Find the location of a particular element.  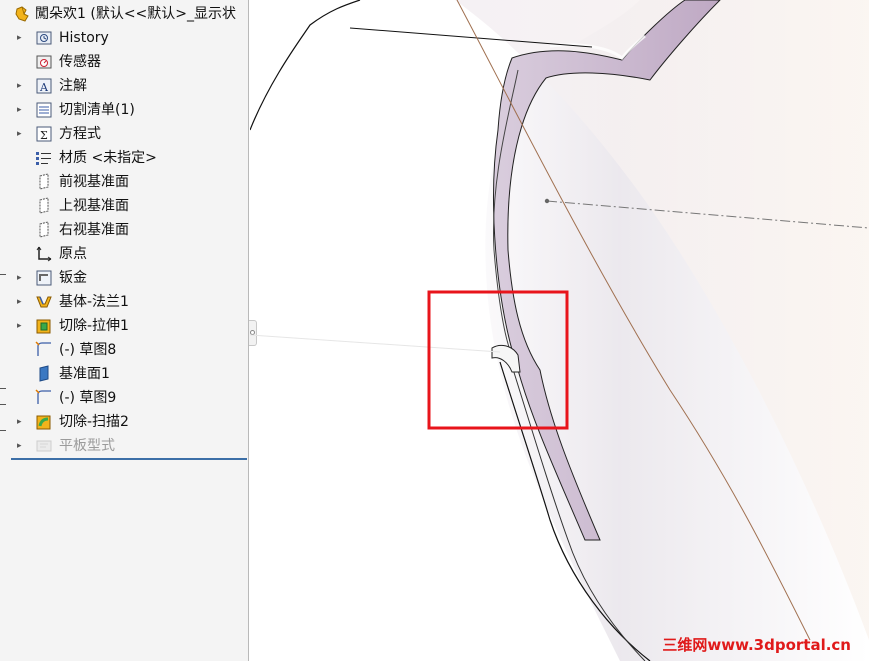

tree-item-plane-filled: 基准面1 is located at coordinates (124, 374).